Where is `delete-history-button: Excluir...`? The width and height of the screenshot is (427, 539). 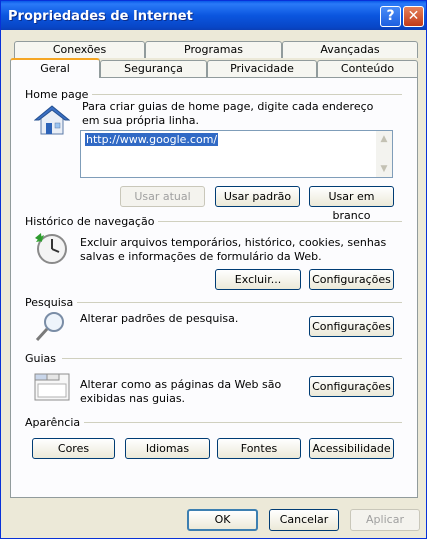 delete-history-button: Excluir... is located at coordinates (258, 279).